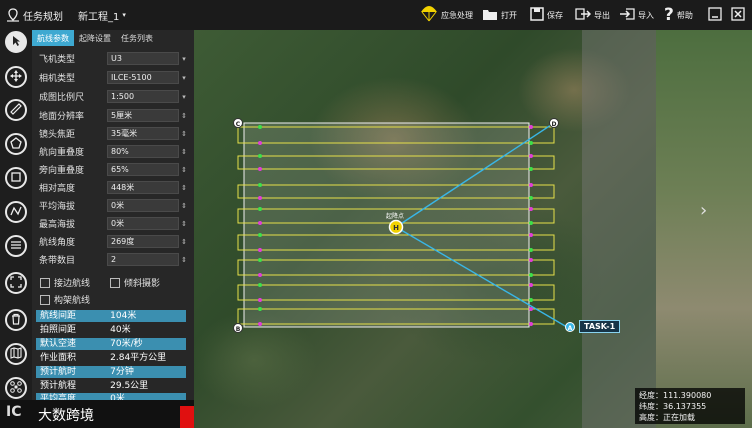 This screenshot has height=428, width=752. I want to click on aircraft-type-select: U3, so click(143, 58).